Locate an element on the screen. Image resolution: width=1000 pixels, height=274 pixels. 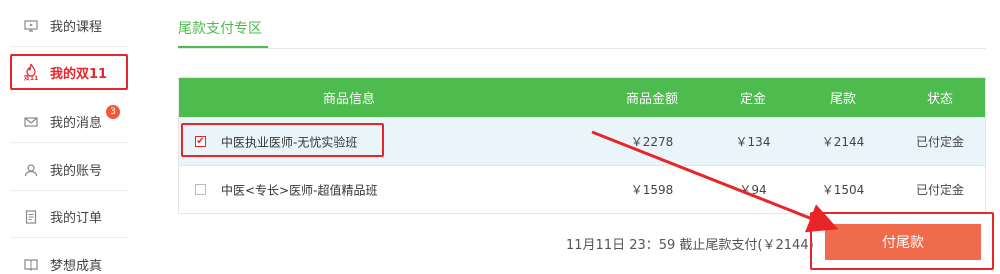
pay-button-highlight: 付尾款 is located at coordinates (902, 241).